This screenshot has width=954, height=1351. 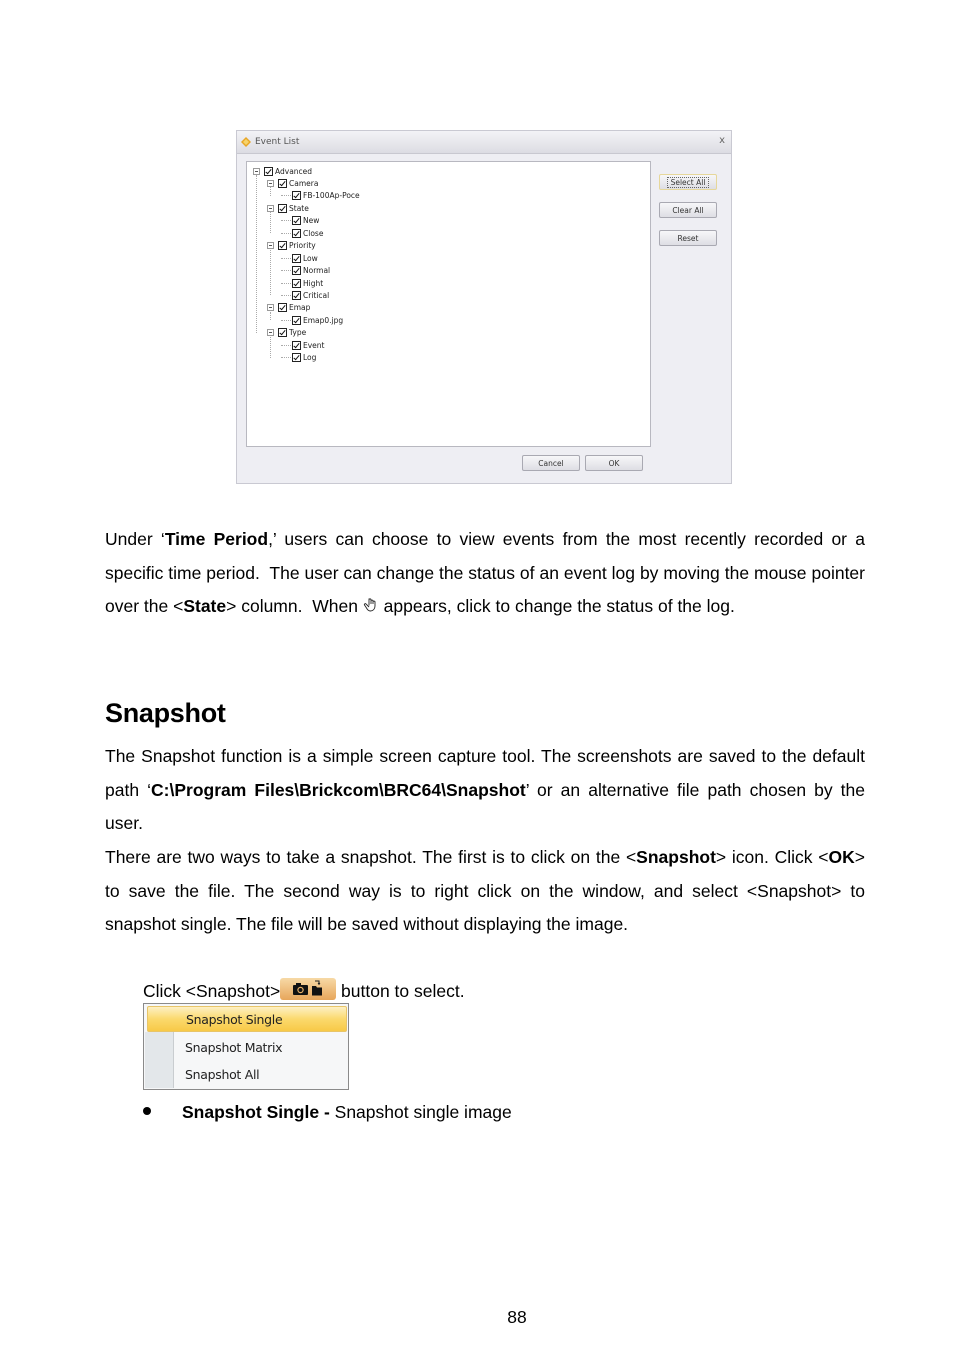 What do you see at coordinates (484, 142) in the screenshot?
I see `dialog-title-bar: Event List x` at bounding box center [484, 142].